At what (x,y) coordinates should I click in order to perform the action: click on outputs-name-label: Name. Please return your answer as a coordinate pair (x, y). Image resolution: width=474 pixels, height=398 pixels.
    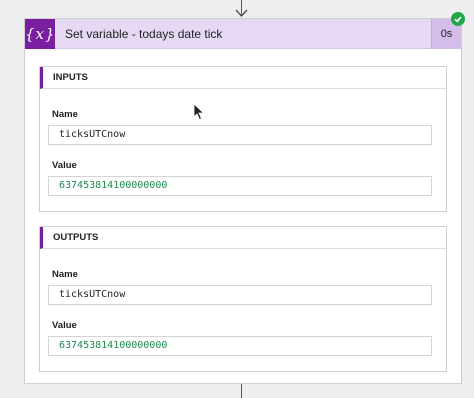
    Looking at the image, I should click on (65, 274).